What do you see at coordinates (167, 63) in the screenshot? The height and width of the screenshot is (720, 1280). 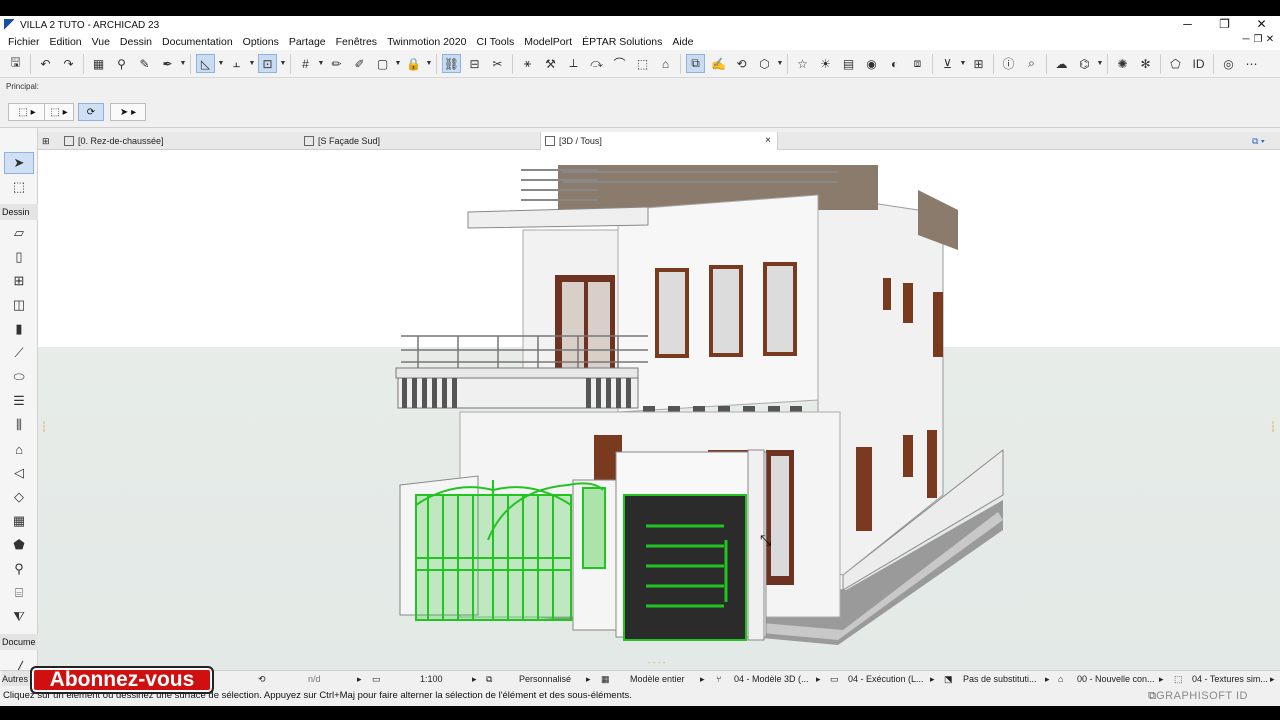 I see `syringe-icon: ✒` at bounding box center [167, 63].